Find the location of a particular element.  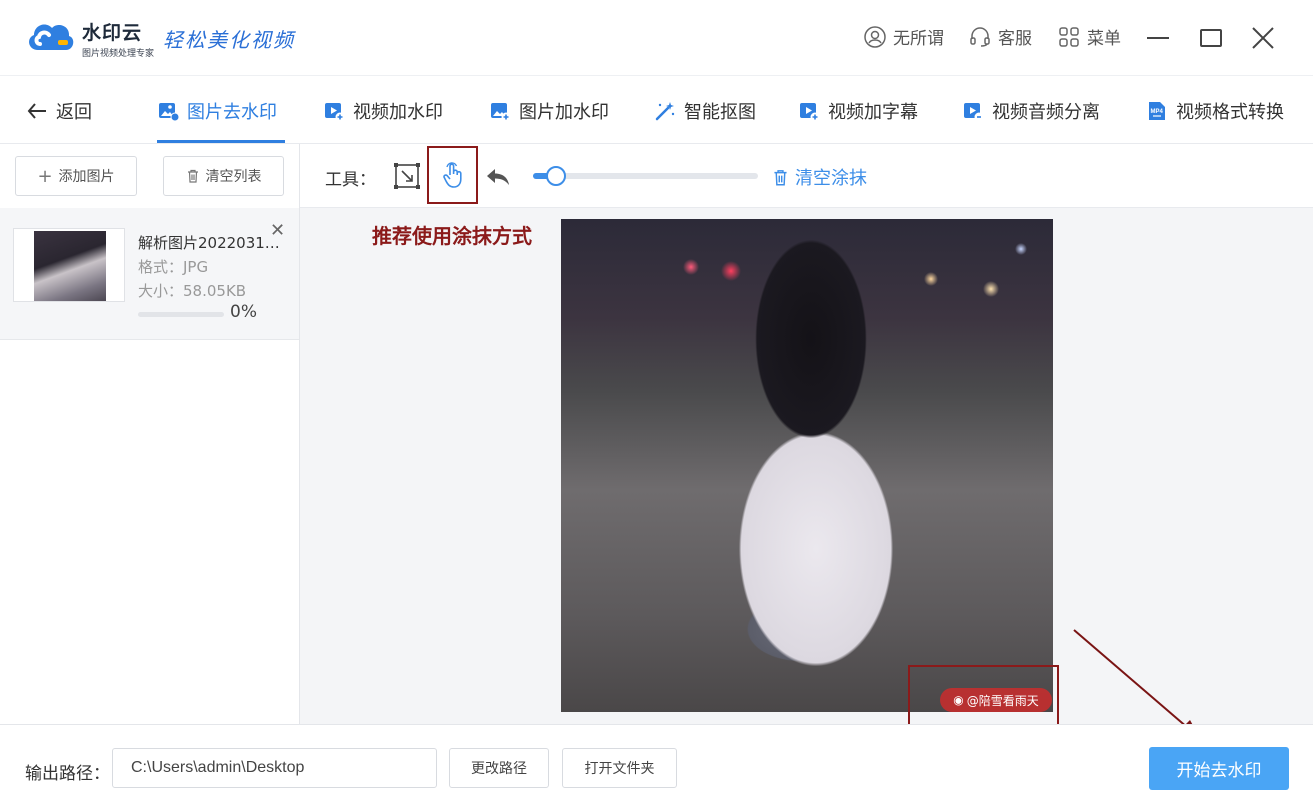

mp4-file-icon: MP4 is located at coordinates (1157, 111).